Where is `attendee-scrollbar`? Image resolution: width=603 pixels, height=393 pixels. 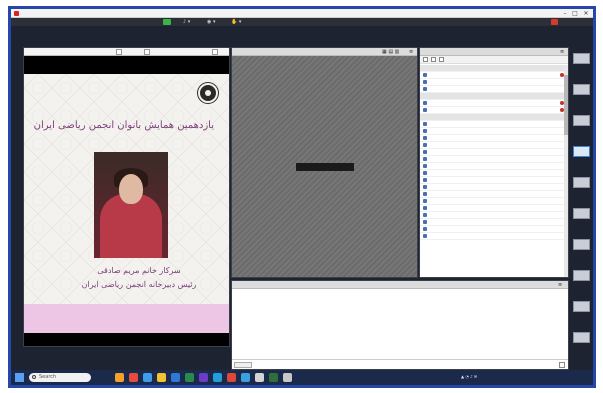 attendee-scrollbar is located at coordinates (566, 171).